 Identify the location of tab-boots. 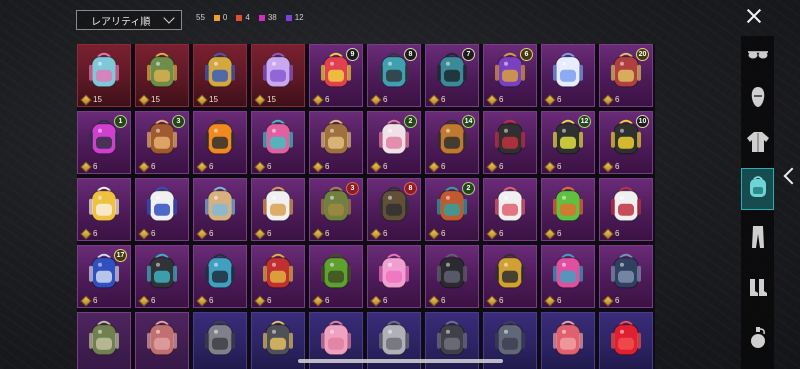
(757, 289).